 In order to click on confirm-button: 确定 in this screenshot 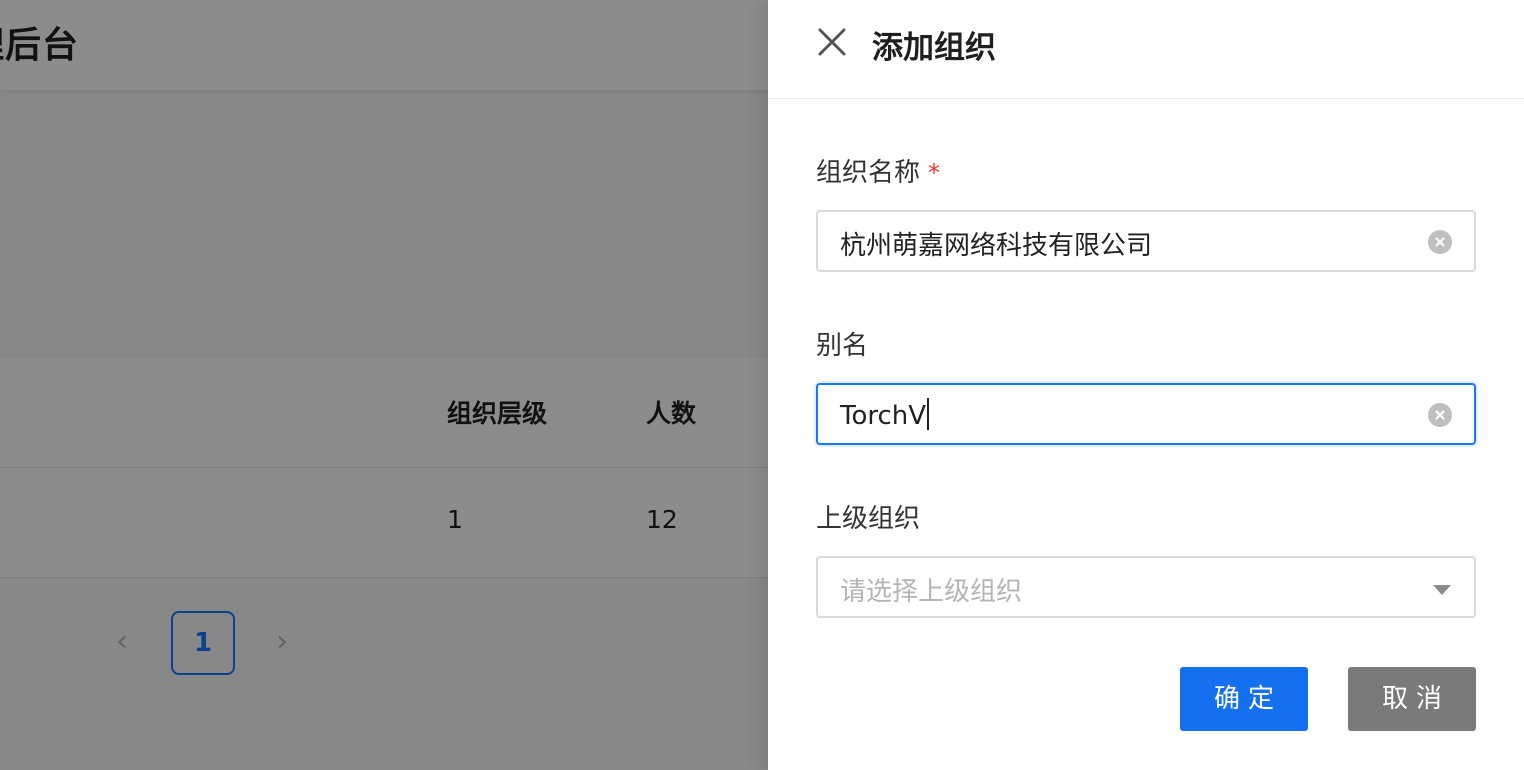, I will do `click(1244, 699)`.